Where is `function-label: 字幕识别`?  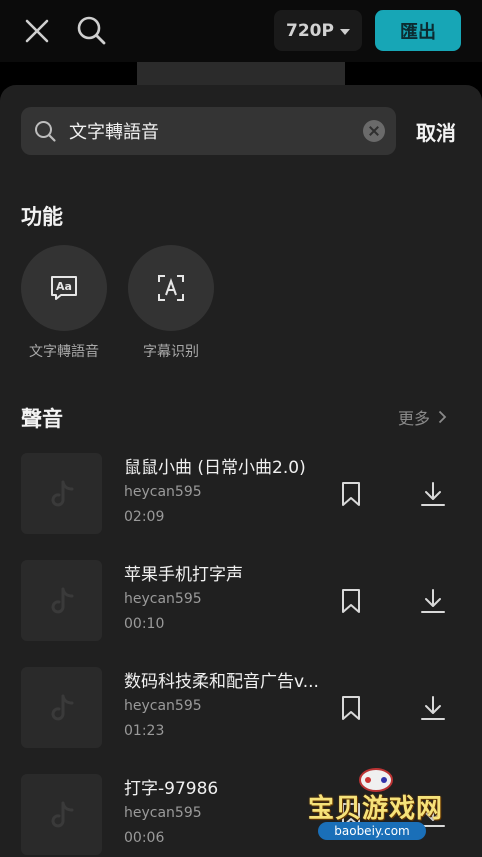
function-label: 字幕识别 is located at coordinates (171, 352).